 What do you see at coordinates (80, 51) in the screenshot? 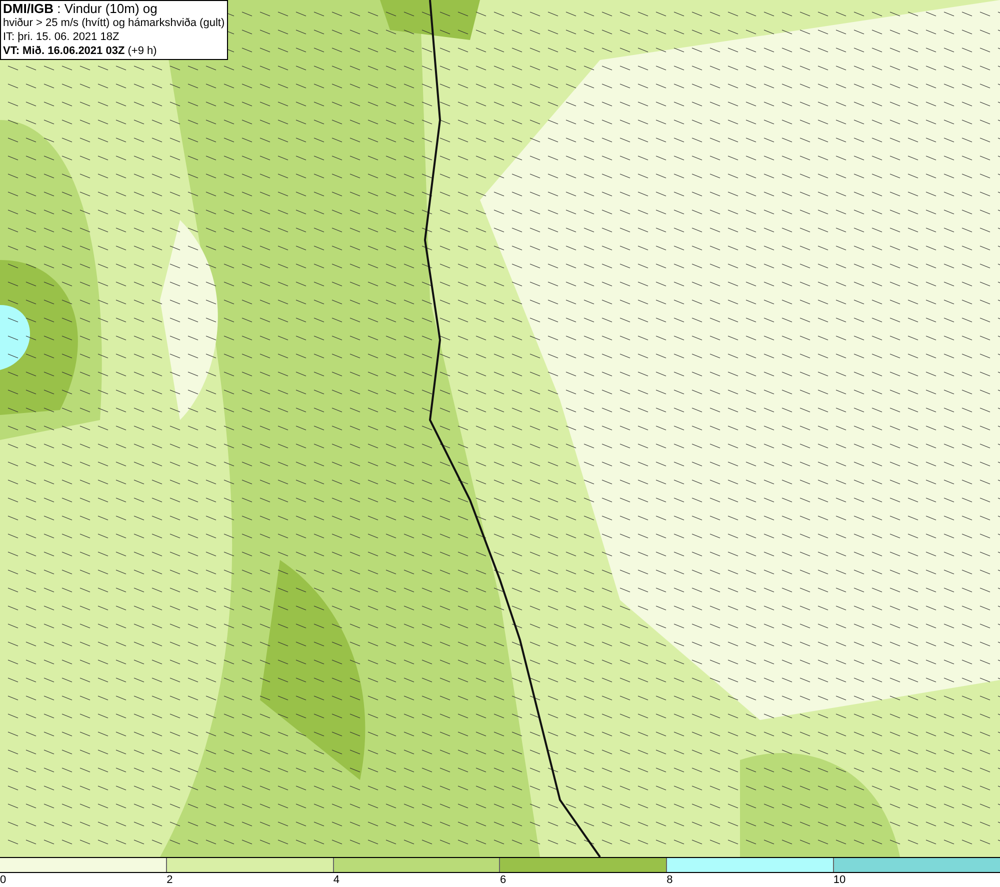
I see `title-text: VT: Mið. 16.06.2021 03Z (+9 h)` at bounding box center [80, 51].